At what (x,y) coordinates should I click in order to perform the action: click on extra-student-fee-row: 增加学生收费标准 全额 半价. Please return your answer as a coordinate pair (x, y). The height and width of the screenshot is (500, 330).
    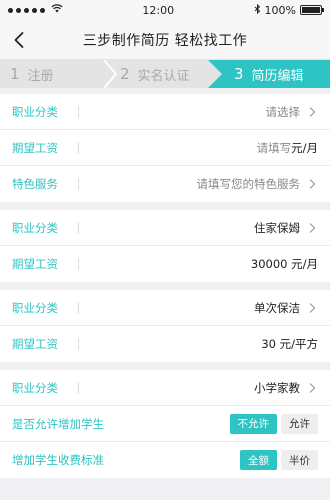
    Looking at the image, I should click on (165, 460).